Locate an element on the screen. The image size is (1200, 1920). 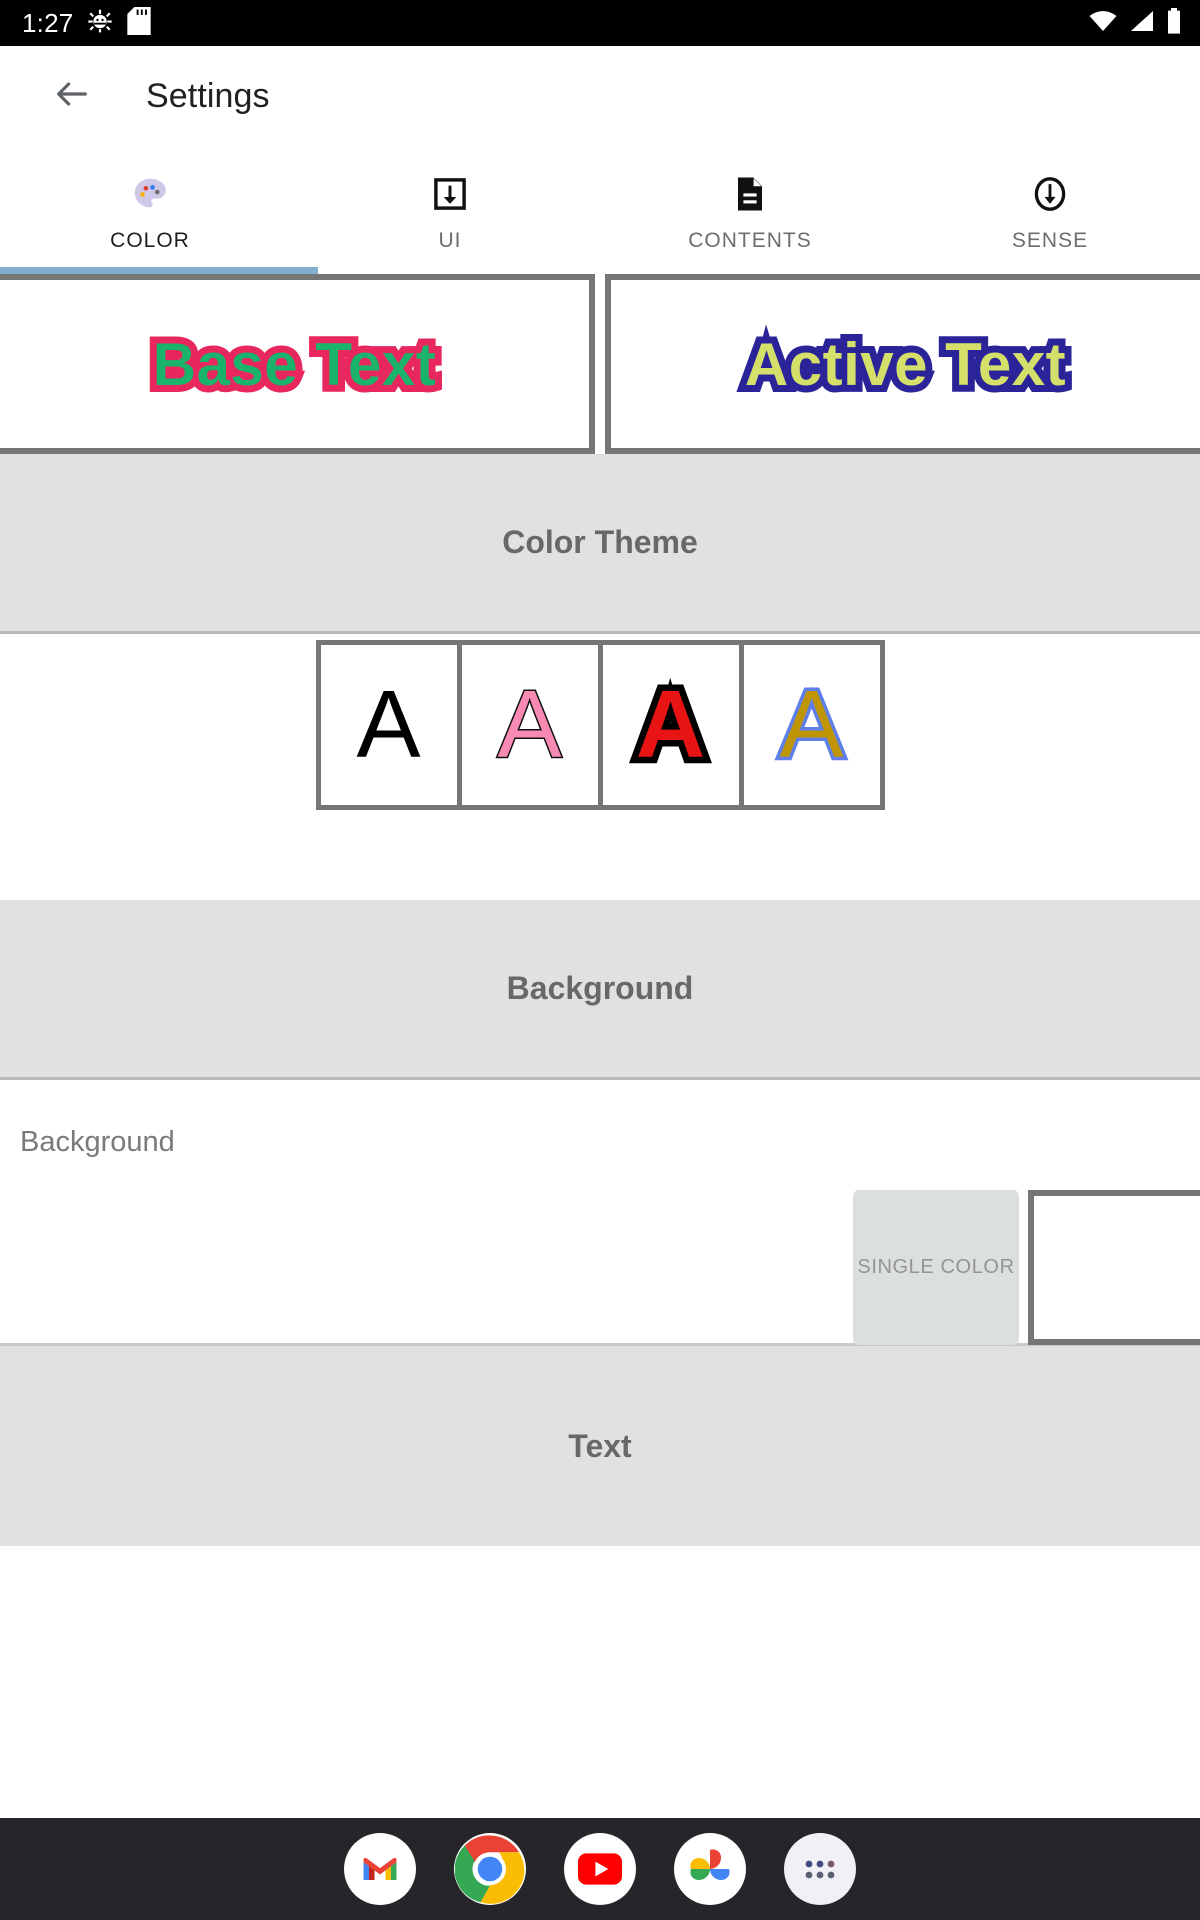
background-pref-row: Background SINGLE COLOR is located at coordinates (600, 1213).